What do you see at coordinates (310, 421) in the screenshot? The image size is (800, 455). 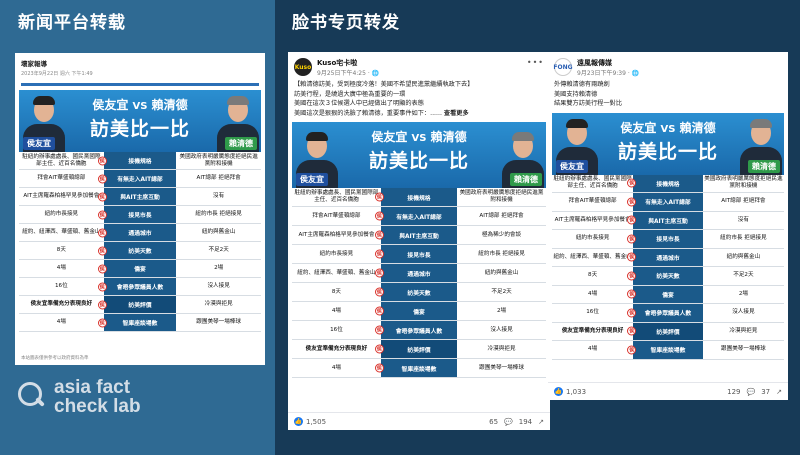 I see `reactions: 👍 1,505` at bounding box center [310, 421].